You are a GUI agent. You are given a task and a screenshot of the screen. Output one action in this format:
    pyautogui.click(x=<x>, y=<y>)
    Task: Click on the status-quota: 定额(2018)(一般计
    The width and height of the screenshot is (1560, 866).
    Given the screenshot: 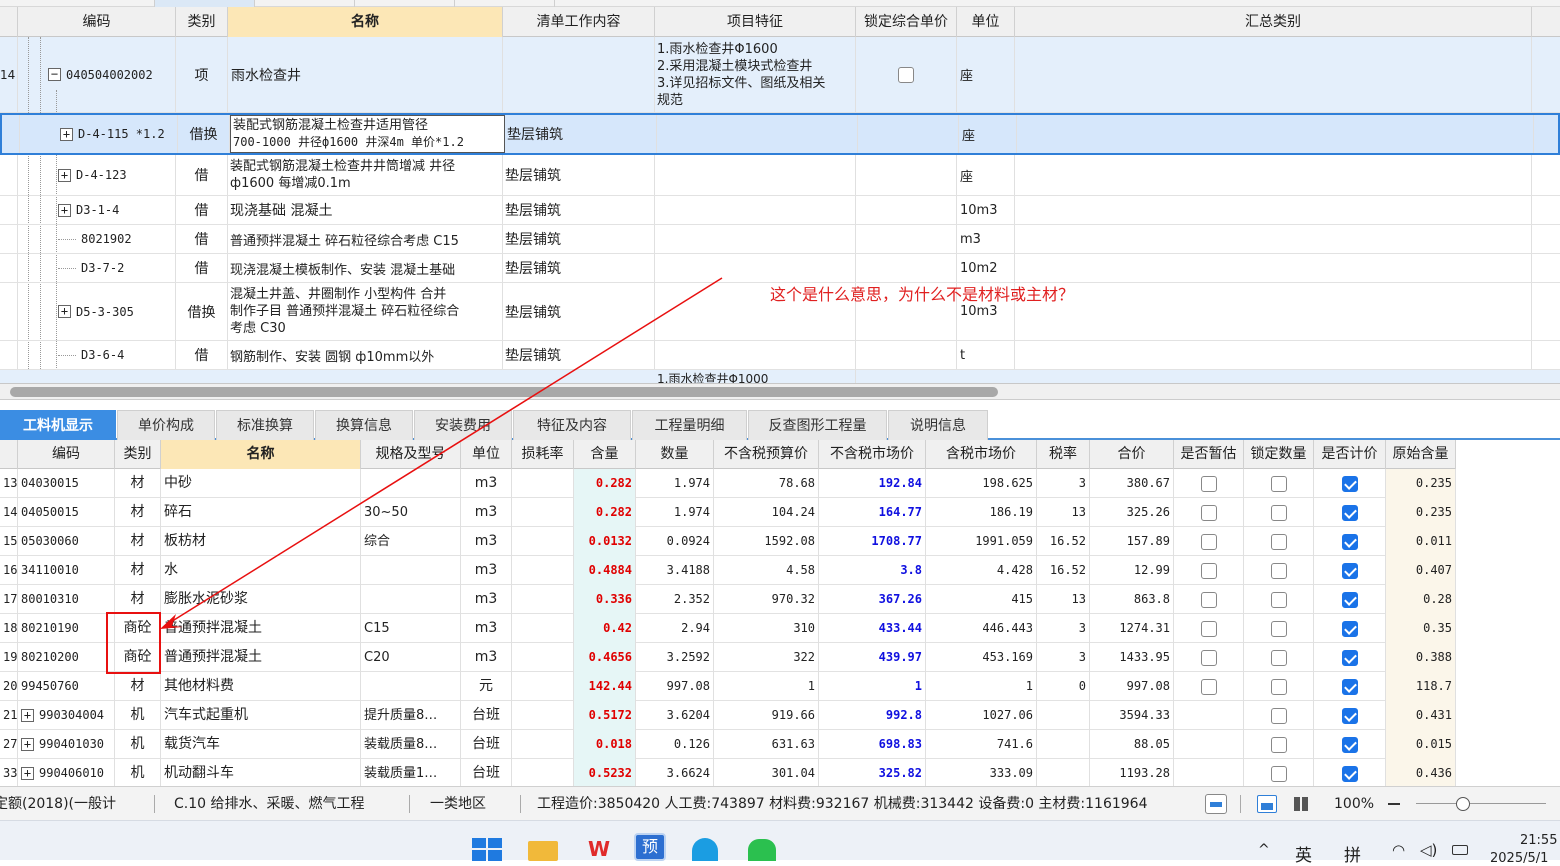 What is the action you would take?
    pyautogui.click(x=69, y=804)
    